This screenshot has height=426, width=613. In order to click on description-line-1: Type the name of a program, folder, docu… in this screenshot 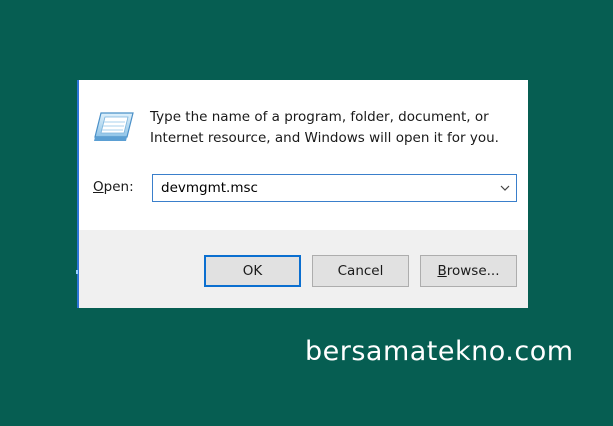, I will do `click(319, 117)`.